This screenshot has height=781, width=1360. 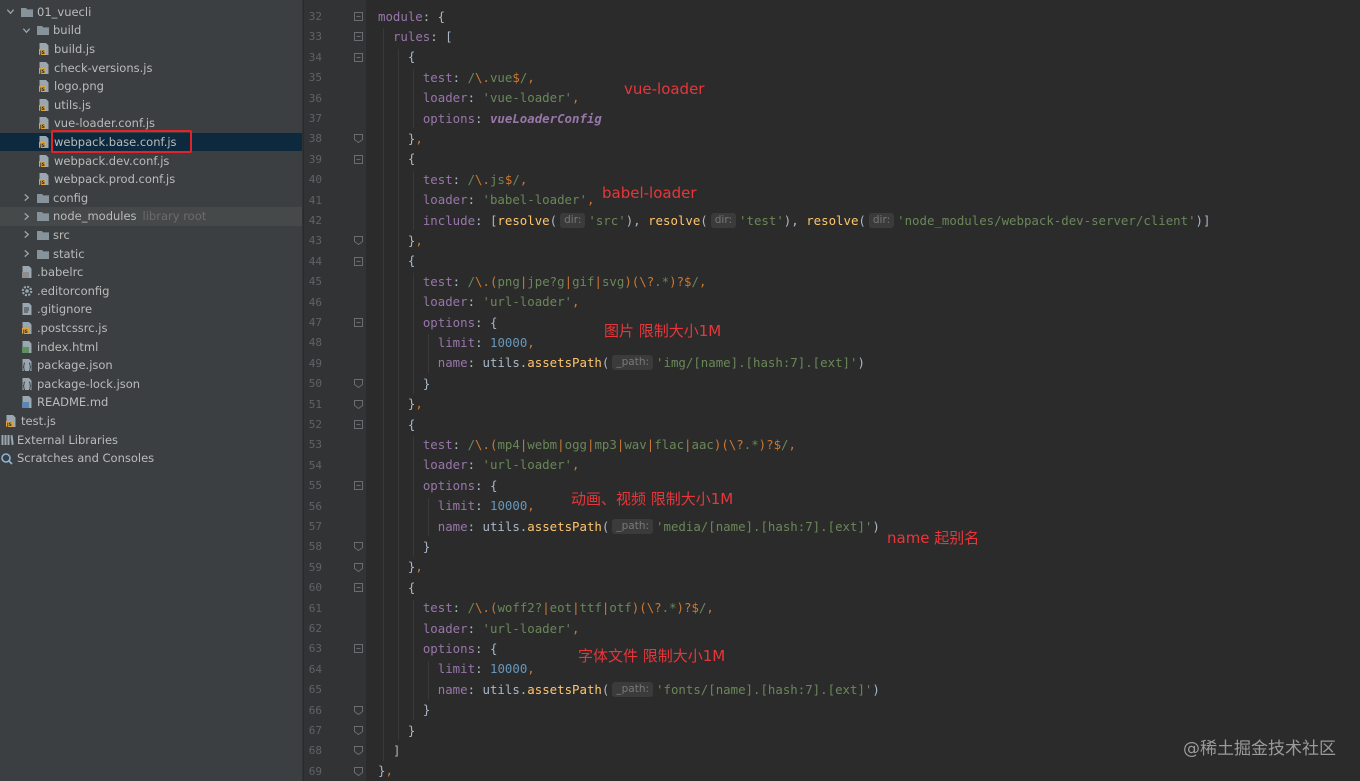 What do you see at coordinates (568, 608) in the screenshot?
I see `code-line: test: / \.(woff2? | eot | ttf | otf)(\? .*) ?$ /,` at bounding box center [568, 608].